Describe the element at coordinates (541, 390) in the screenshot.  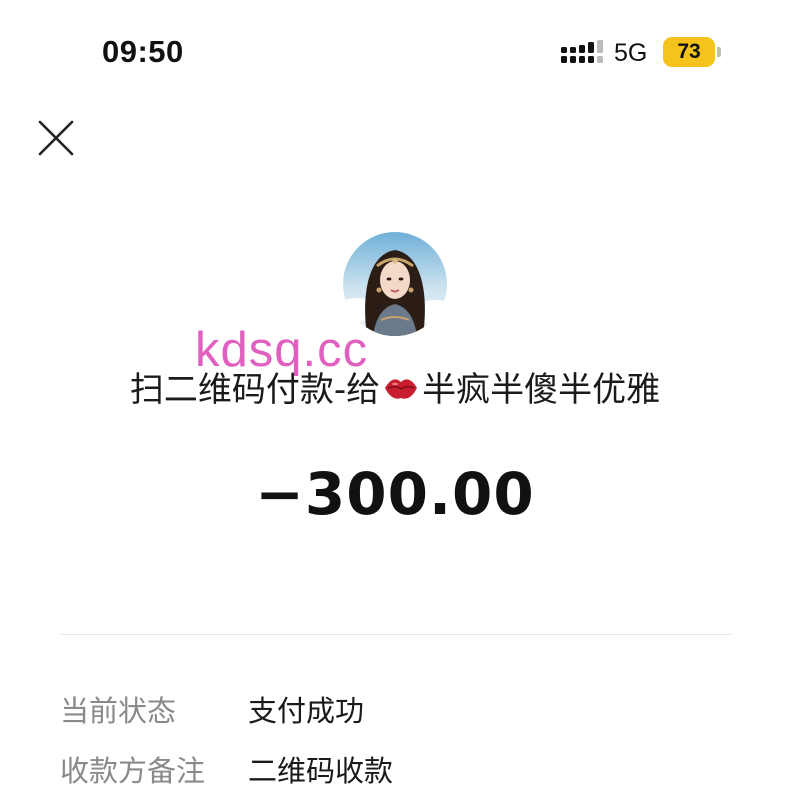
I see `payee-name: 半疯半傻半优雅` at that location.